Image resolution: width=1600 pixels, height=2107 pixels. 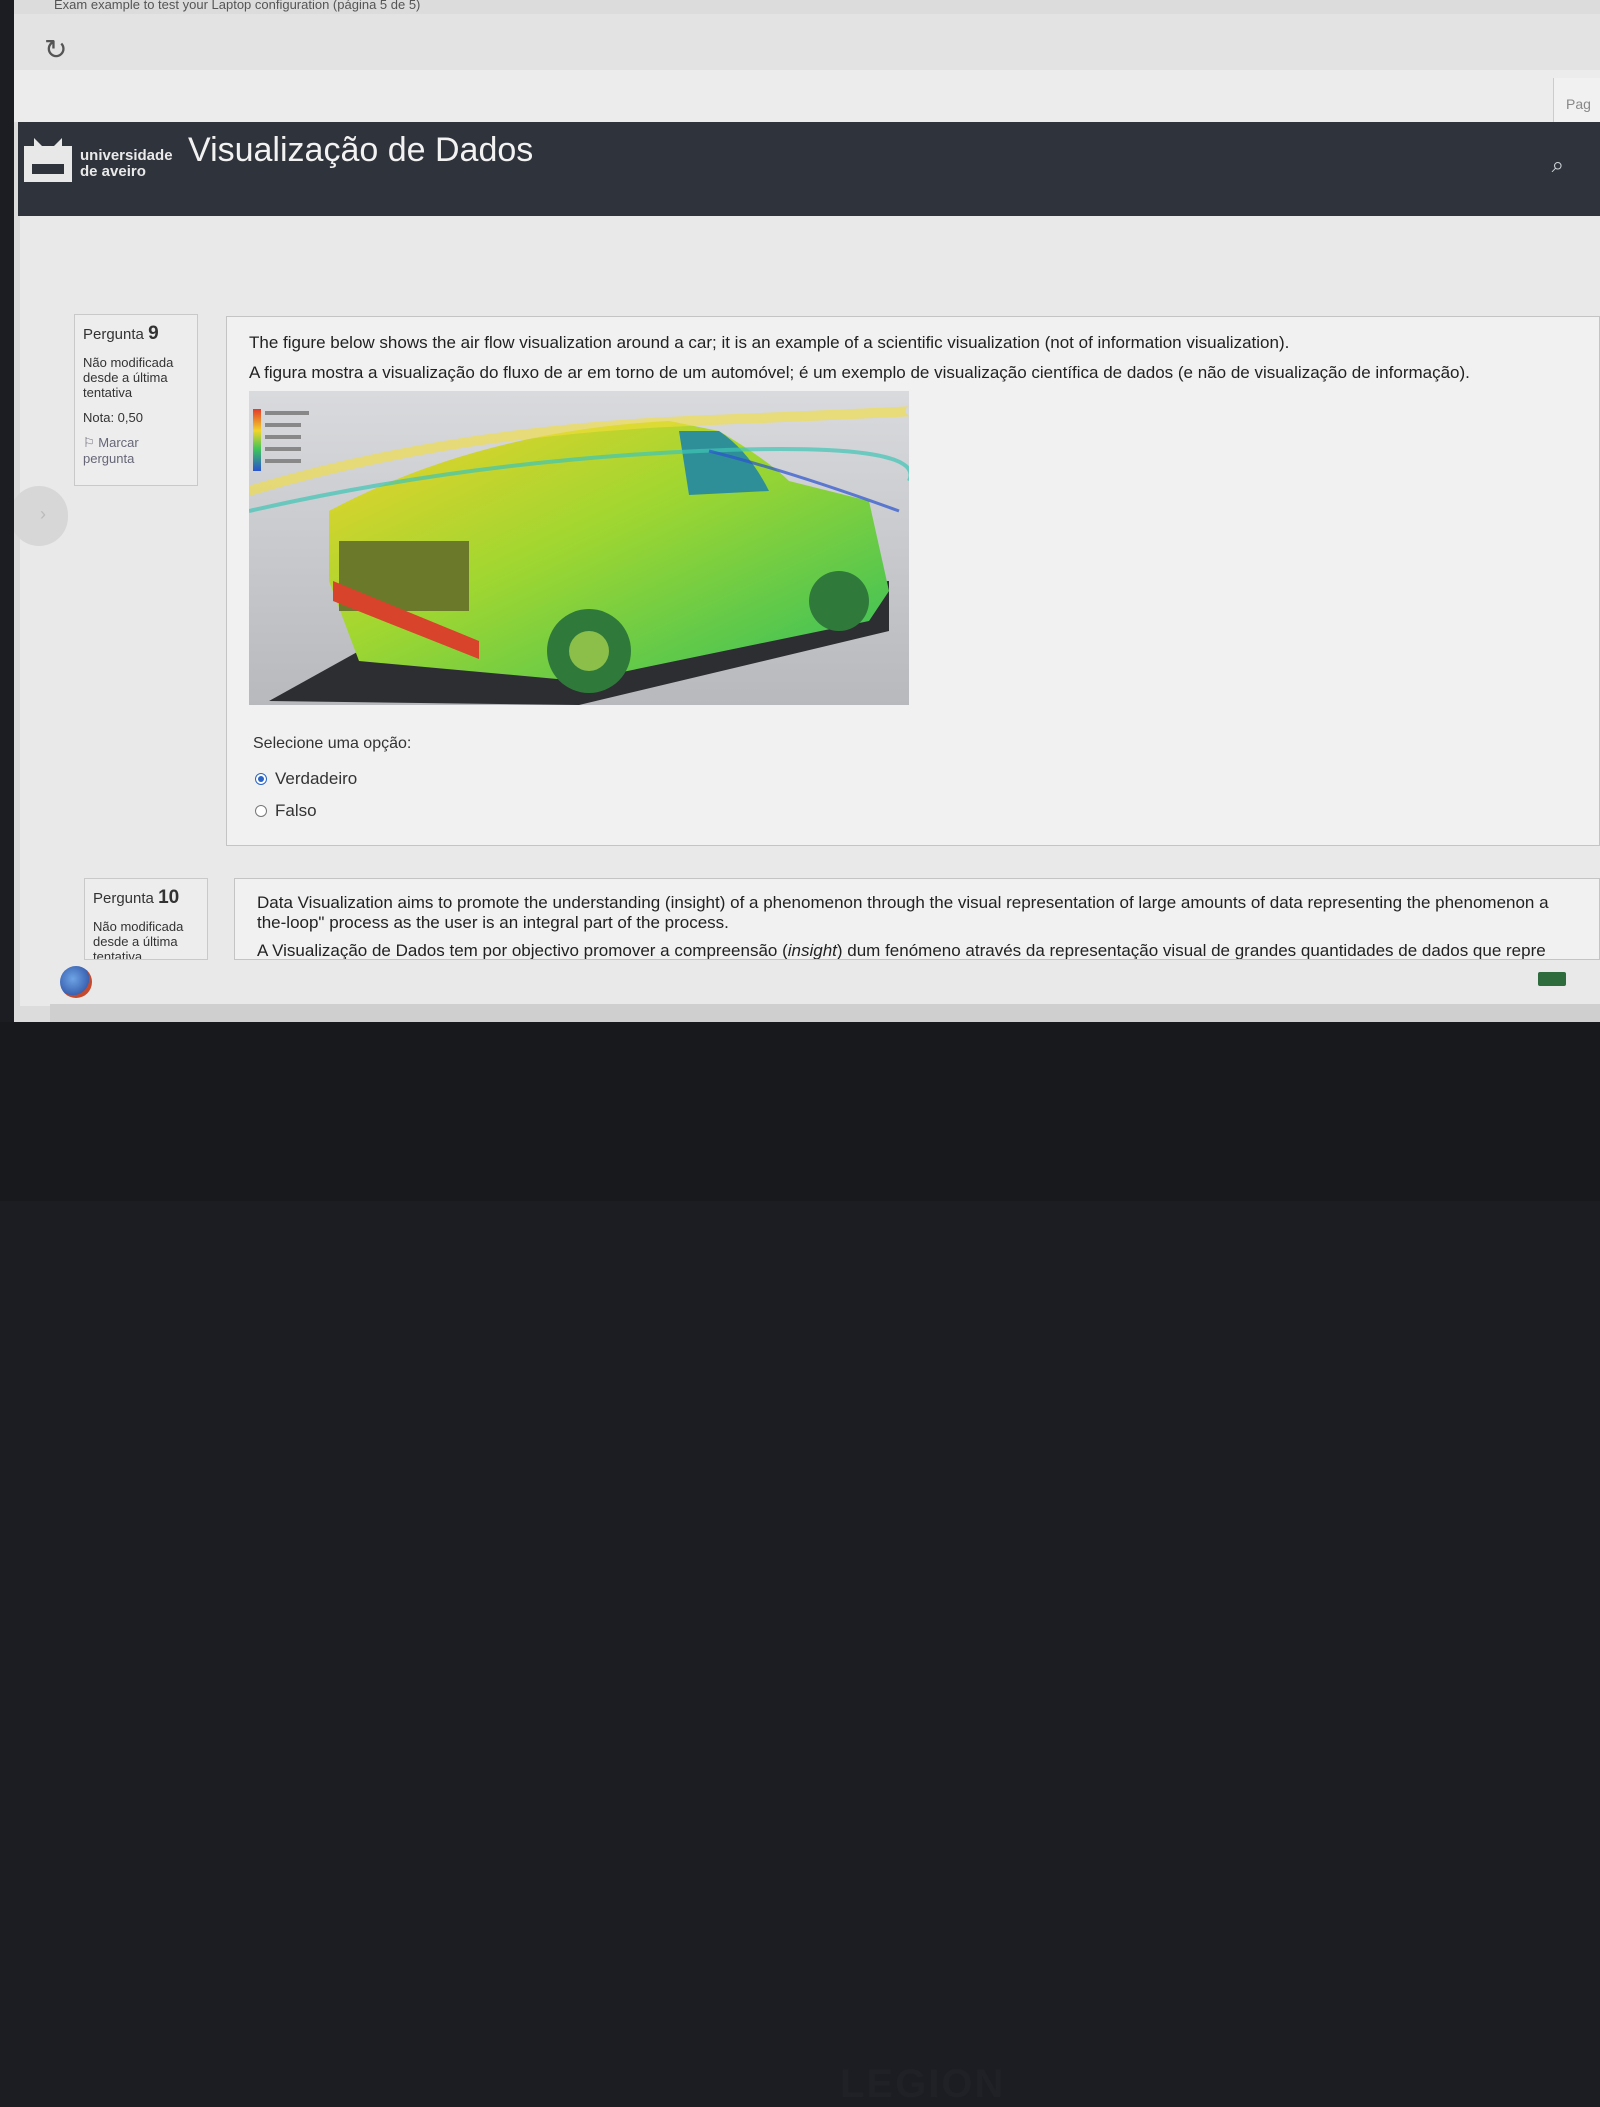 What do you see at coordinates (923, 2084) in the screenshot?
I see `laptop-brand-logo: LEGION` at bounding box center [923, 2084].